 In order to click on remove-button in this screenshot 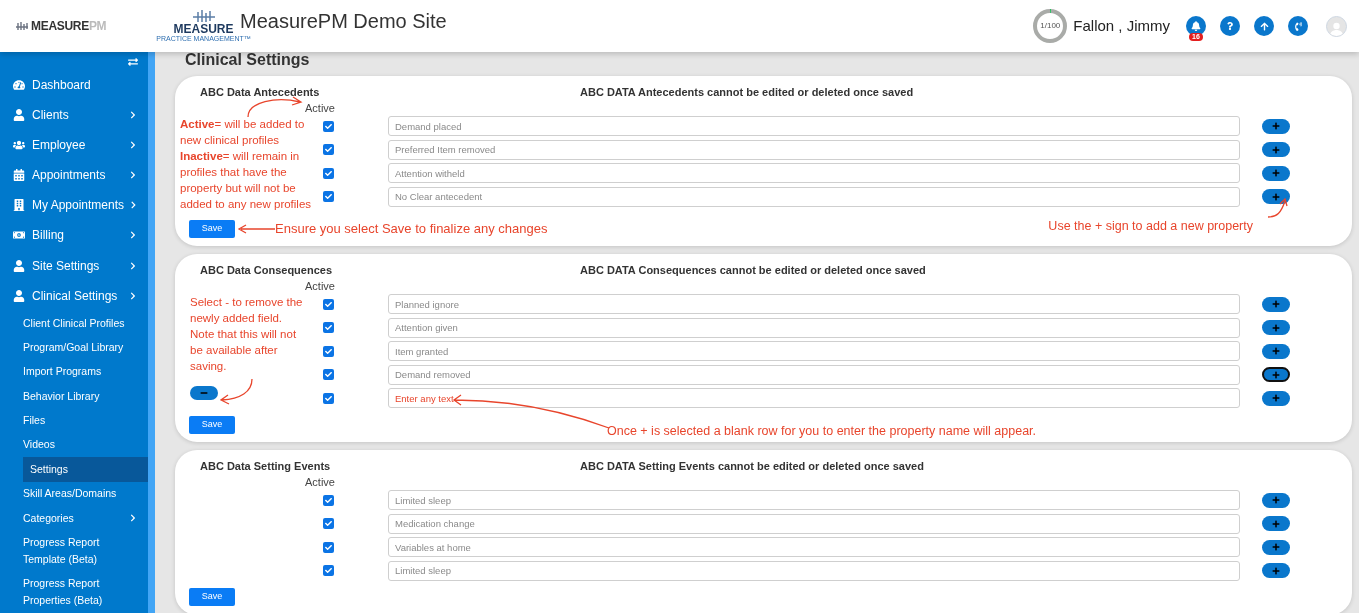, I will do `click(204, 393)`.